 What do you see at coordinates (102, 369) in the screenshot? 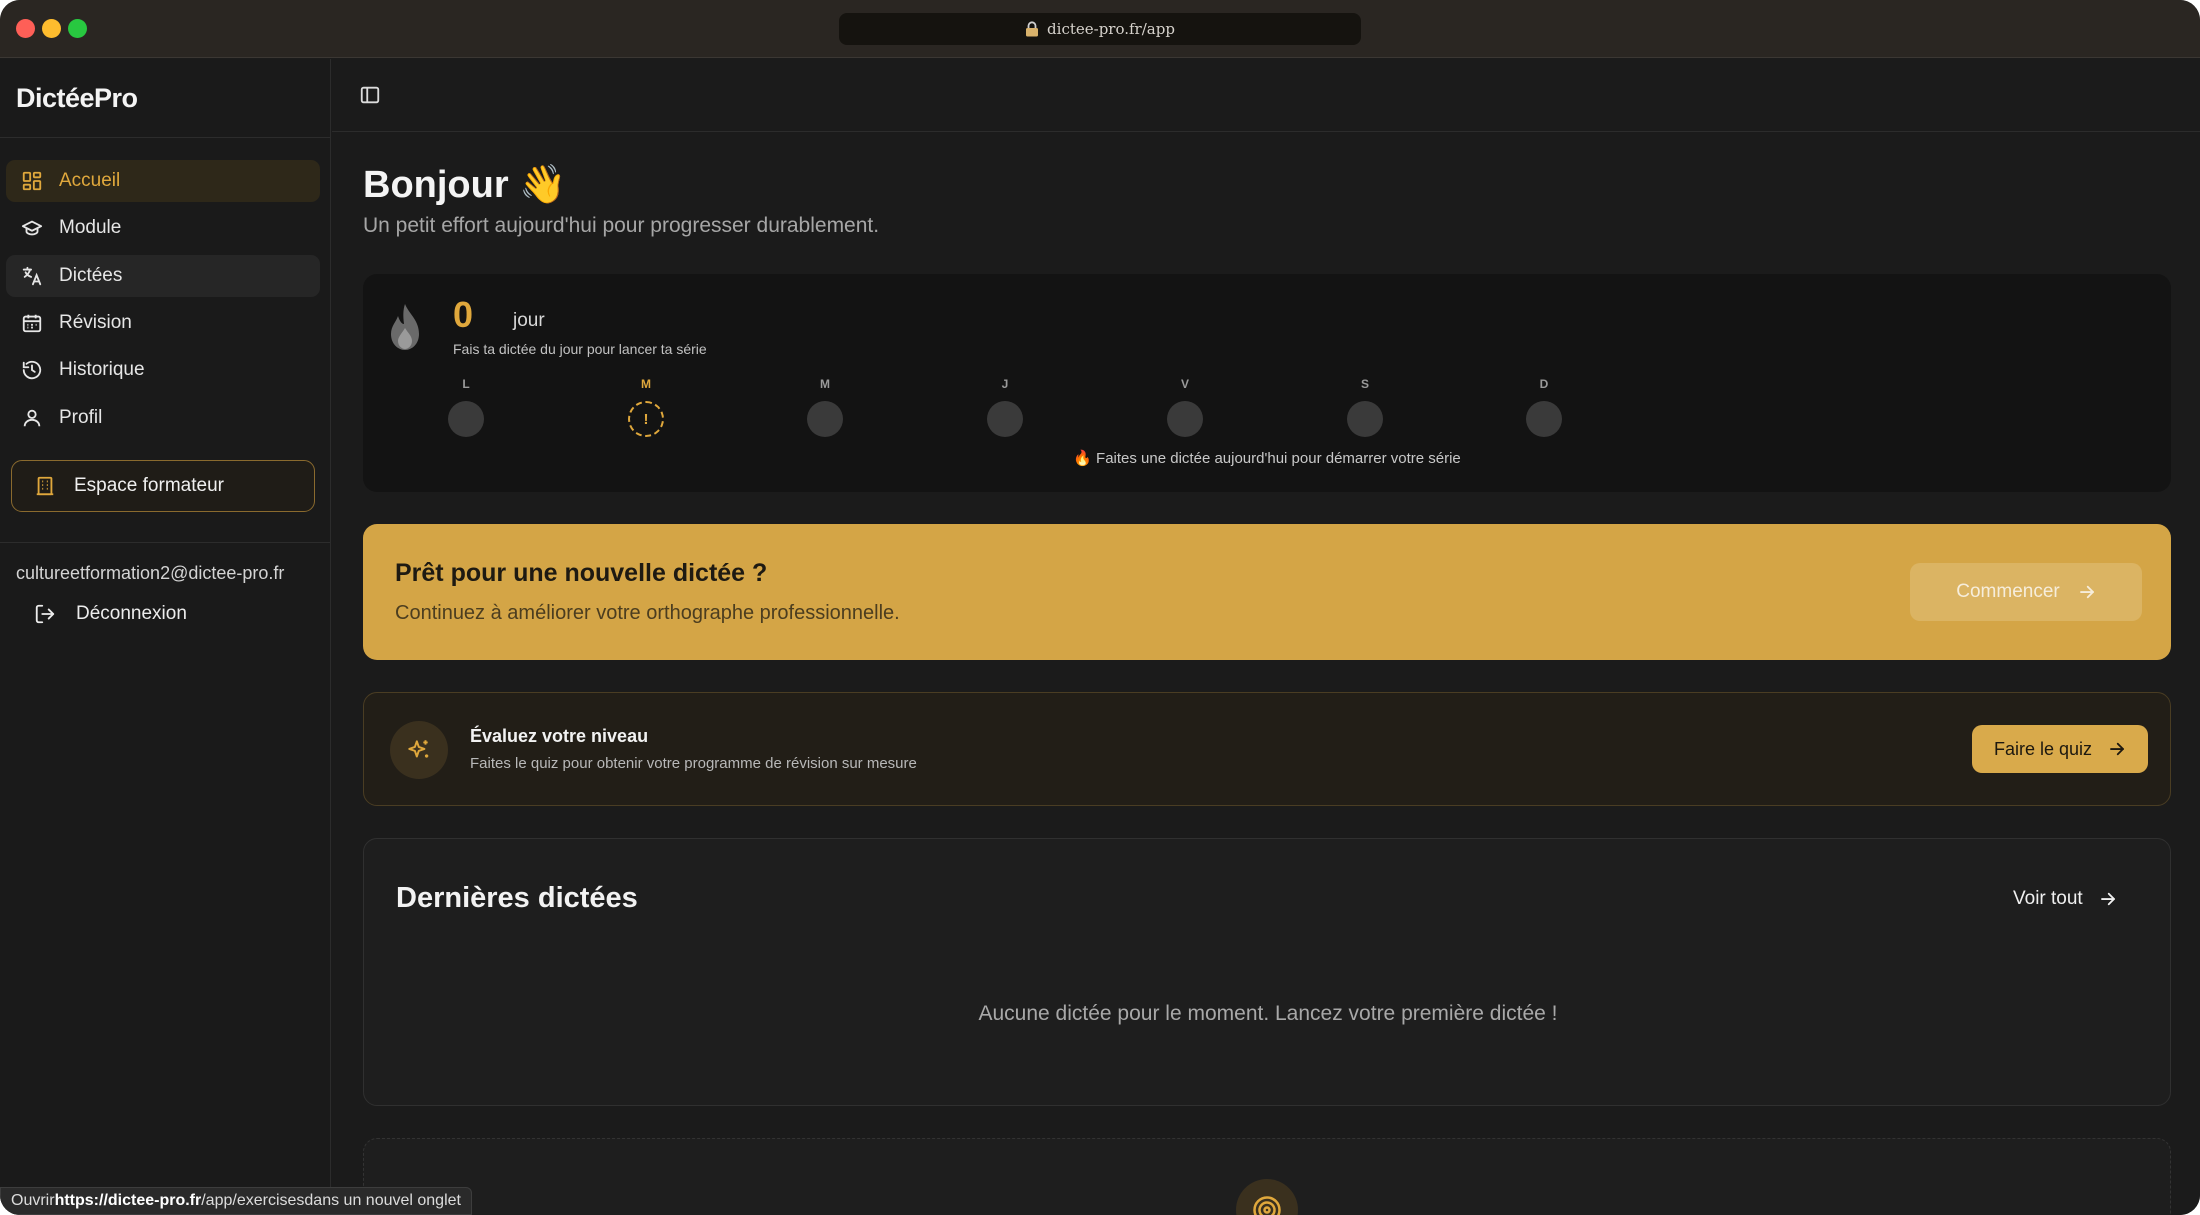
I see `sidebar-item-label: Historique` at bounding box center [102, 369].